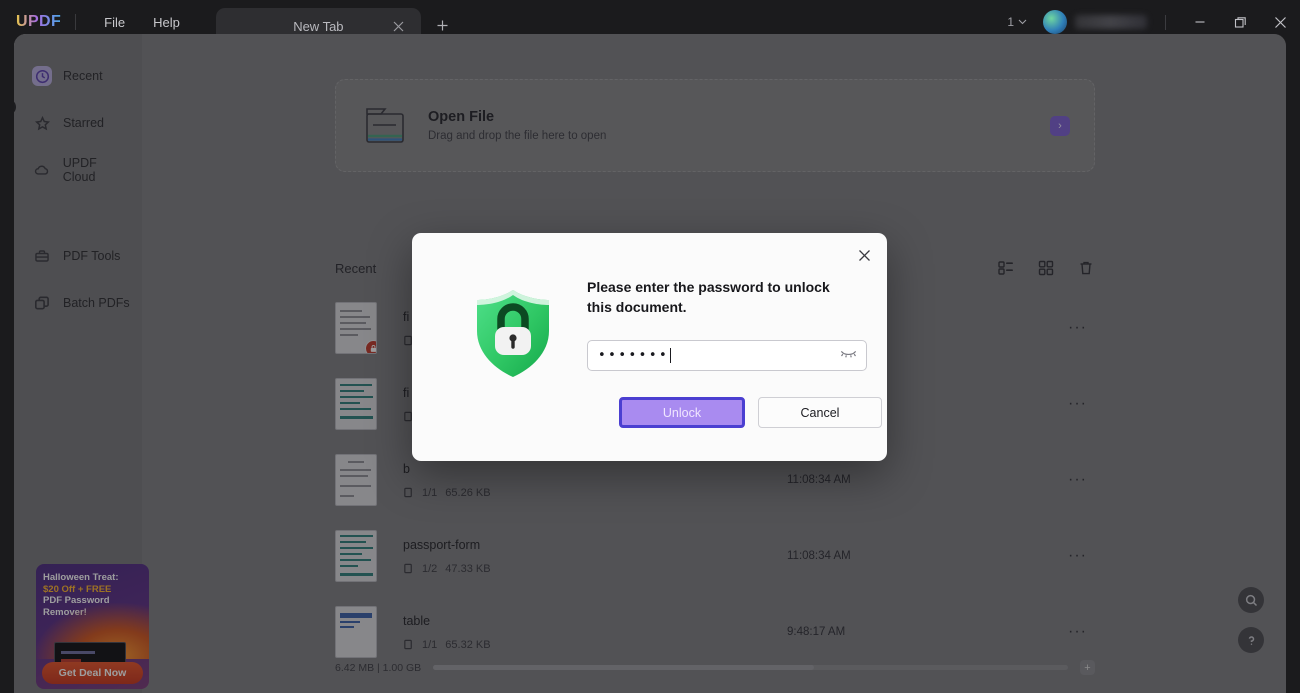 This screenshot has height=693, width=1300. Describe the element at coordinates (848, 355) in the screenshot. I see `eye-off-icon` at that location.